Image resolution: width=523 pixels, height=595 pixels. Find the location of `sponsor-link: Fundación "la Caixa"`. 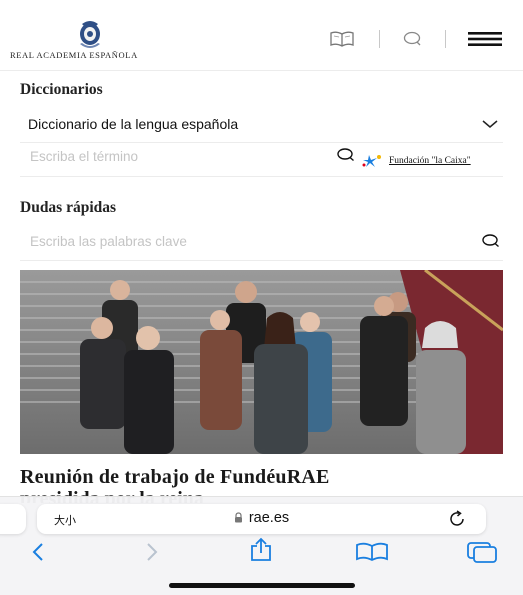

sponsor-link: Fundación "la Caixa" is located at coordinates (430, 161).